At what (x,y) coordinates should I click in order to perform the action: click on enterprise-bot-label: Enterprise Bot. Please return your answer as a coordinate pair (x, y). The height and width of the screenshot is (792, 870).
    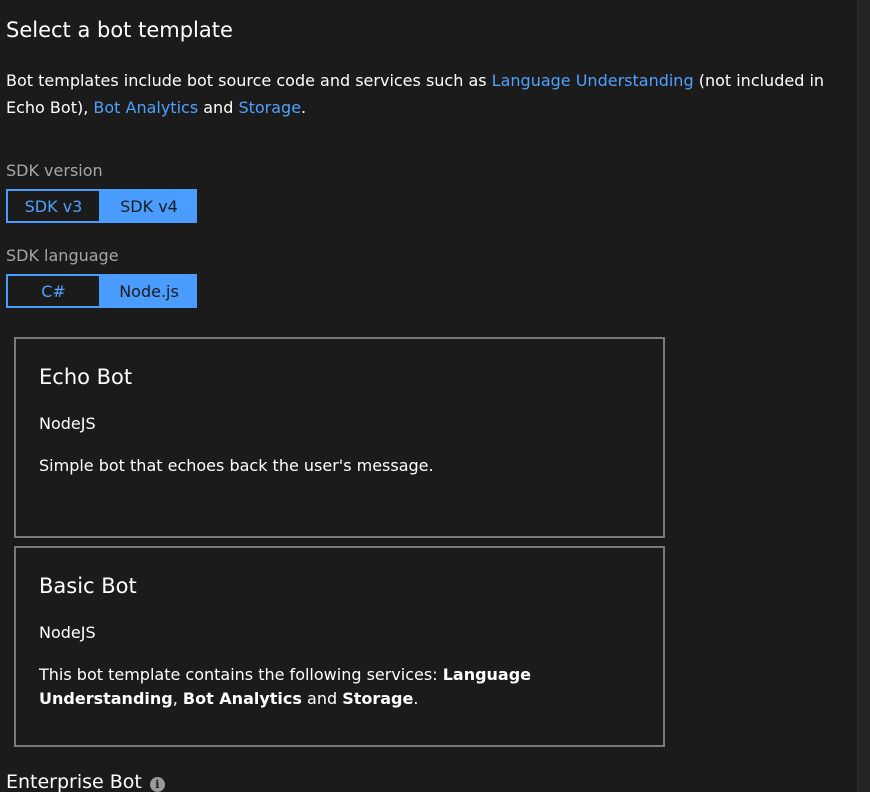
    Looking at the image, I should click on (74, 781).